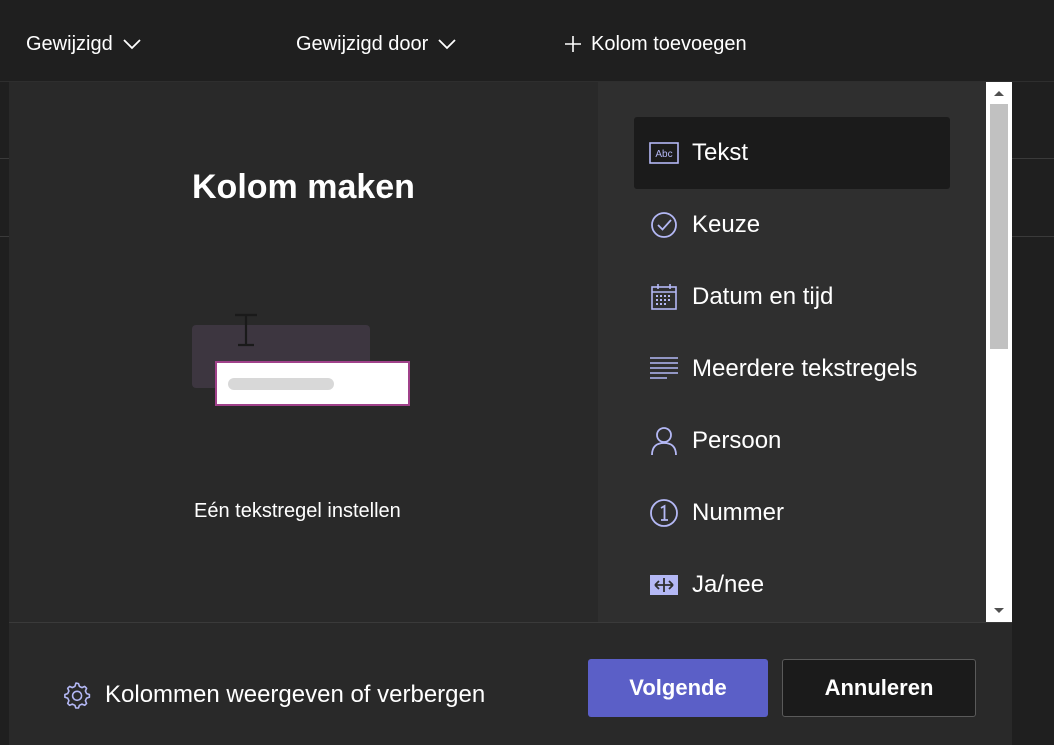 The image size is (1054, 745). What do you see at coordinates (664, 585) in the screenshot?
I see `yes-no-icon` at bounding box center [664, 585].